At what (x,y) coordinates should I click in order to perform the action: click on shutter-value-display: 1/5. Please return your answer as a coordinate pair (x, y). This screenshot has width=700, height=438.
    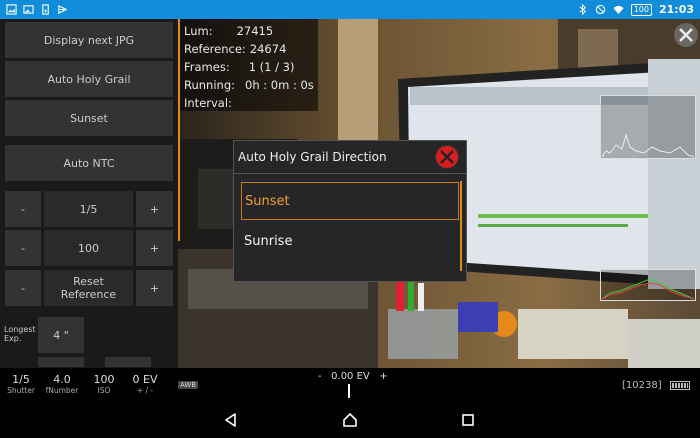
    Looking at the image, I should click on (88, 209).